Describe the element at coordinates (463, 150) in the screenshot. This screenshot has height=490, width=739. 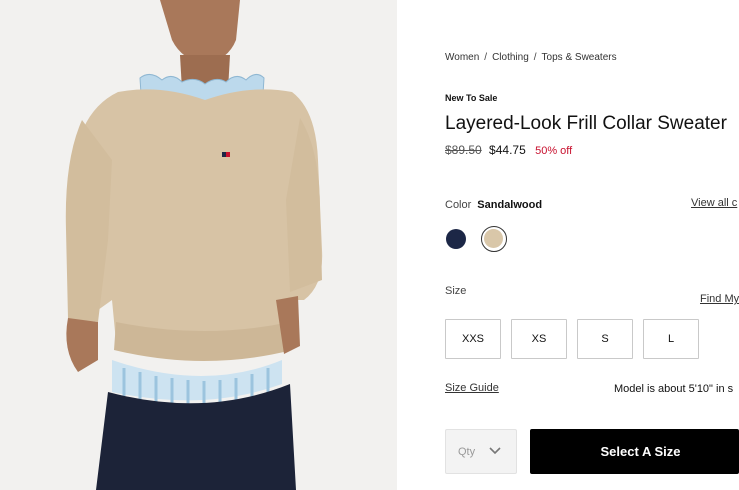
I see `original-price: $89.50` at that location.